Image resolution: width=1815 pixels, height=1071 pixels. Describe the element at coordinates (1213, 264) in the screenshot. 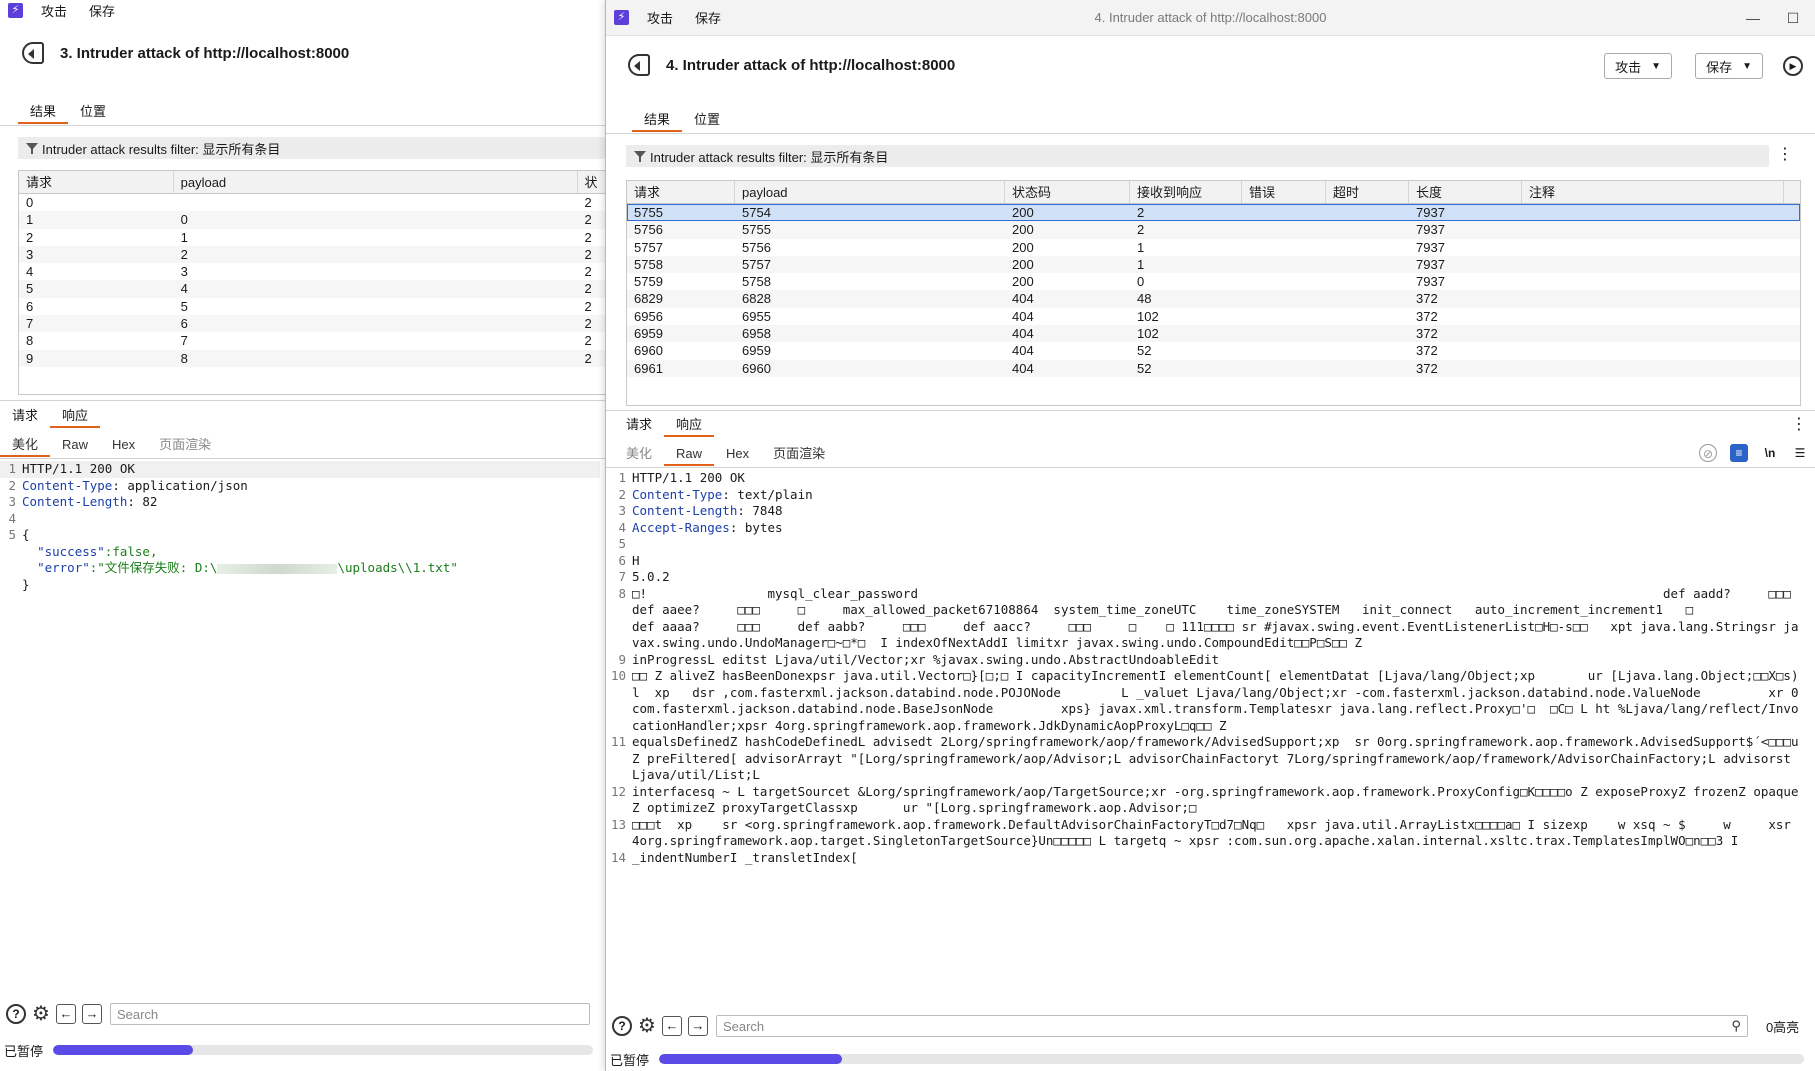

I see `table-row: 5758 5757 200 1 7937` at that location.